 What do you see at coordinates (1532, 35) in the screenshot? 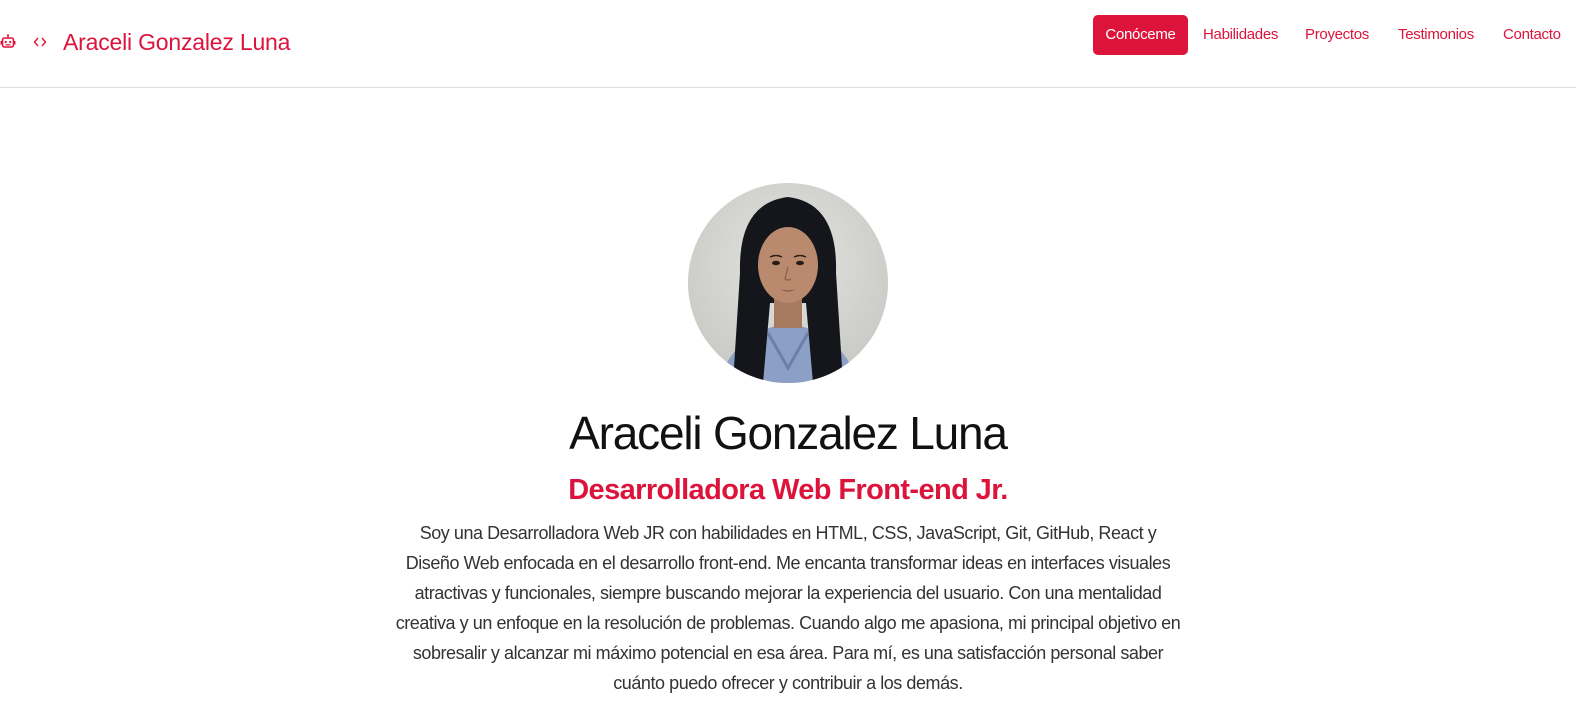
I see `nav-link-contacto: Contacto` at bounding box center [1532, 35].